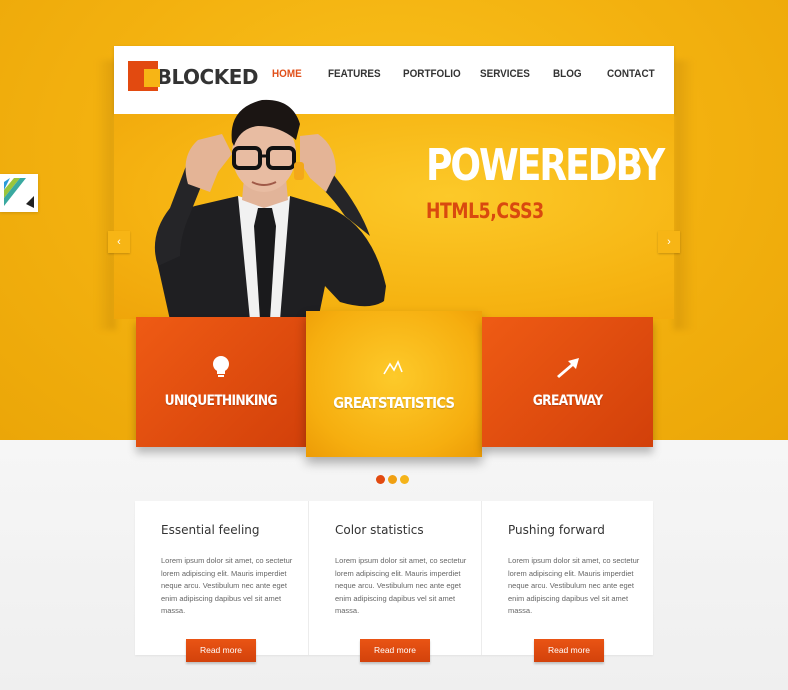 Image resolution: width=788 pixels, height=690 pixels. What do you see at coordinates (221, 401) in the screenshot?
I see `feature-label: UNIQUETHINKING` at bounding box center [221, 401].